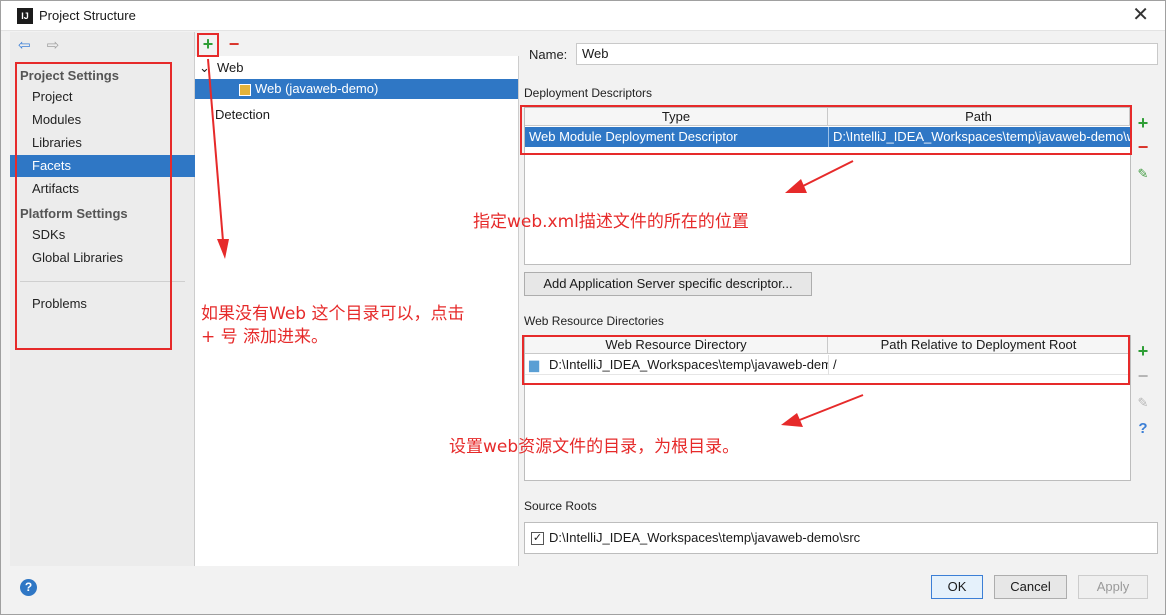 The image size is (1166, 615). What do you see at coordinates (611, 222) in the screenshot?
I see `annotation-descriptor-note: 指定web.xml描述文件的所在的位置` at bounding box center [611, 222].